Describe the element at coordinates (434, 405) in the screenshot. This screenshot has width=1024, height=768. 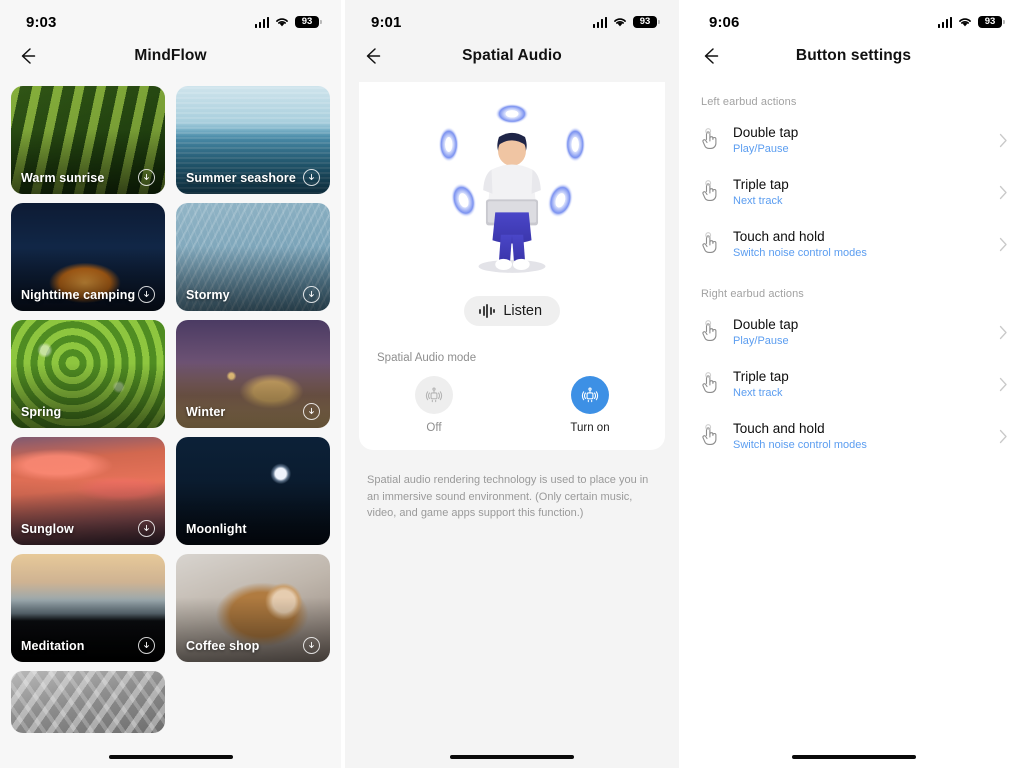
I see `spatial-audio-off-option: Off` at that location.